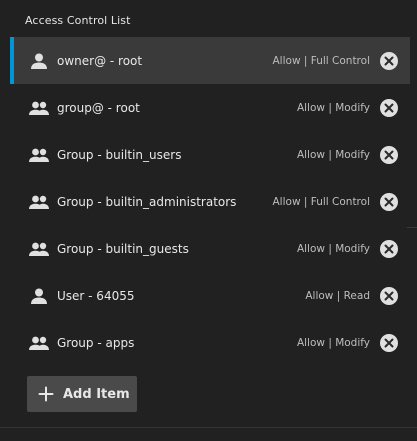 Image resolution: width=417 pixels, height=441 pixels. Describe the element at coordinates (210, 107) in the screenshot. I see `acl-item: group@ - root Allow | Modify` at that location.